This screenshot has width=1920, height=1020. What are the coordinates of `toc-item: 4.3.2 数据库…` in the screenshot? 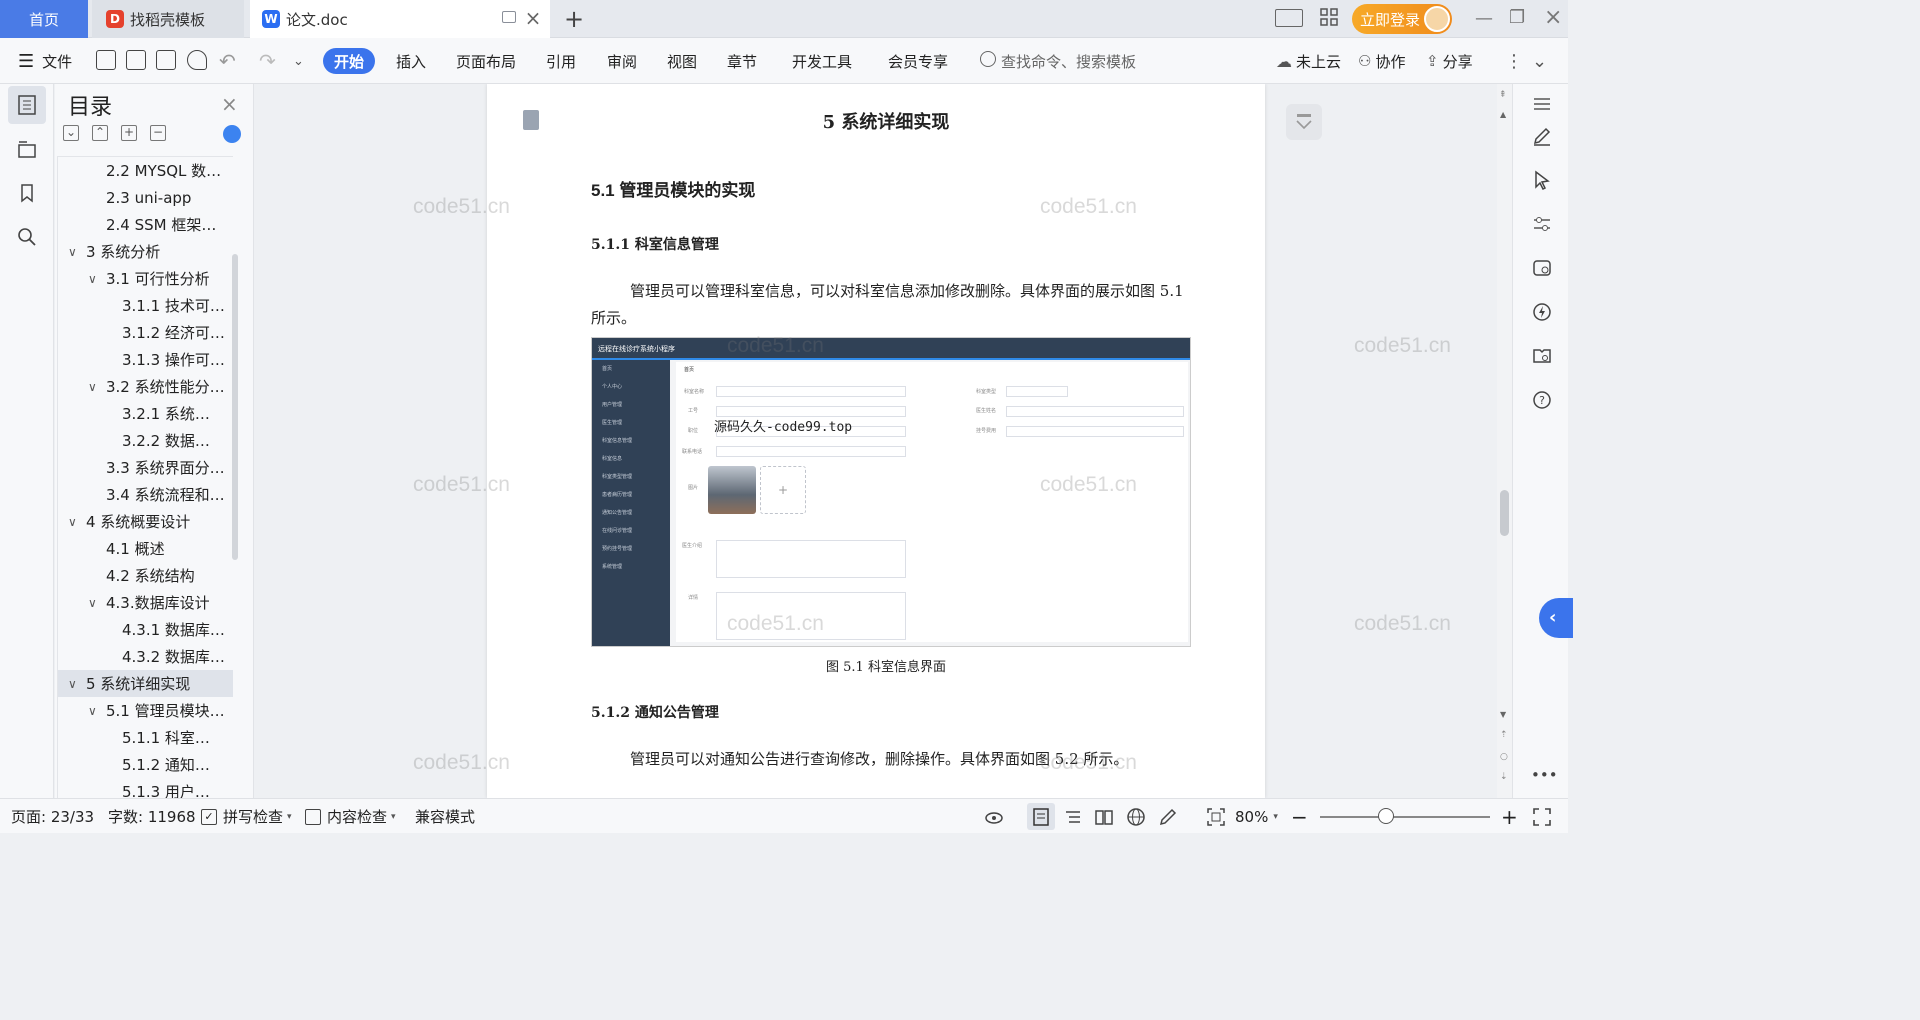 It's located at (145, 656).